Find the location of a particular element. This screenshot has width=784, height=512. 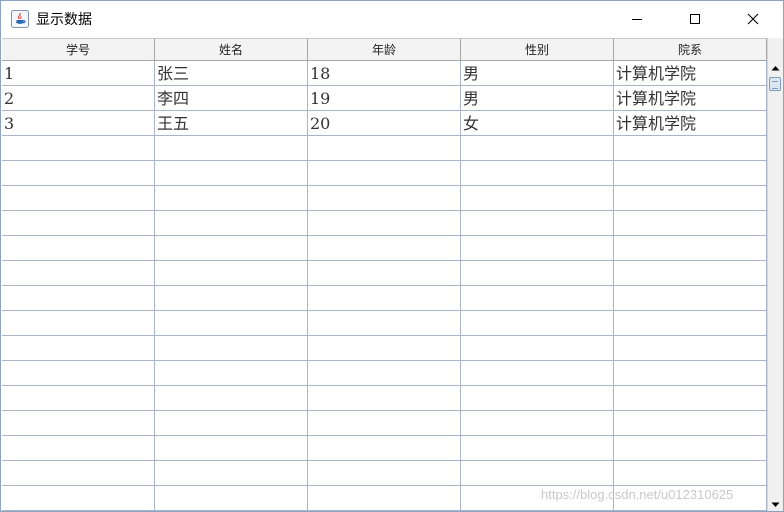

minimize-button is located at coordinates (637, 19).